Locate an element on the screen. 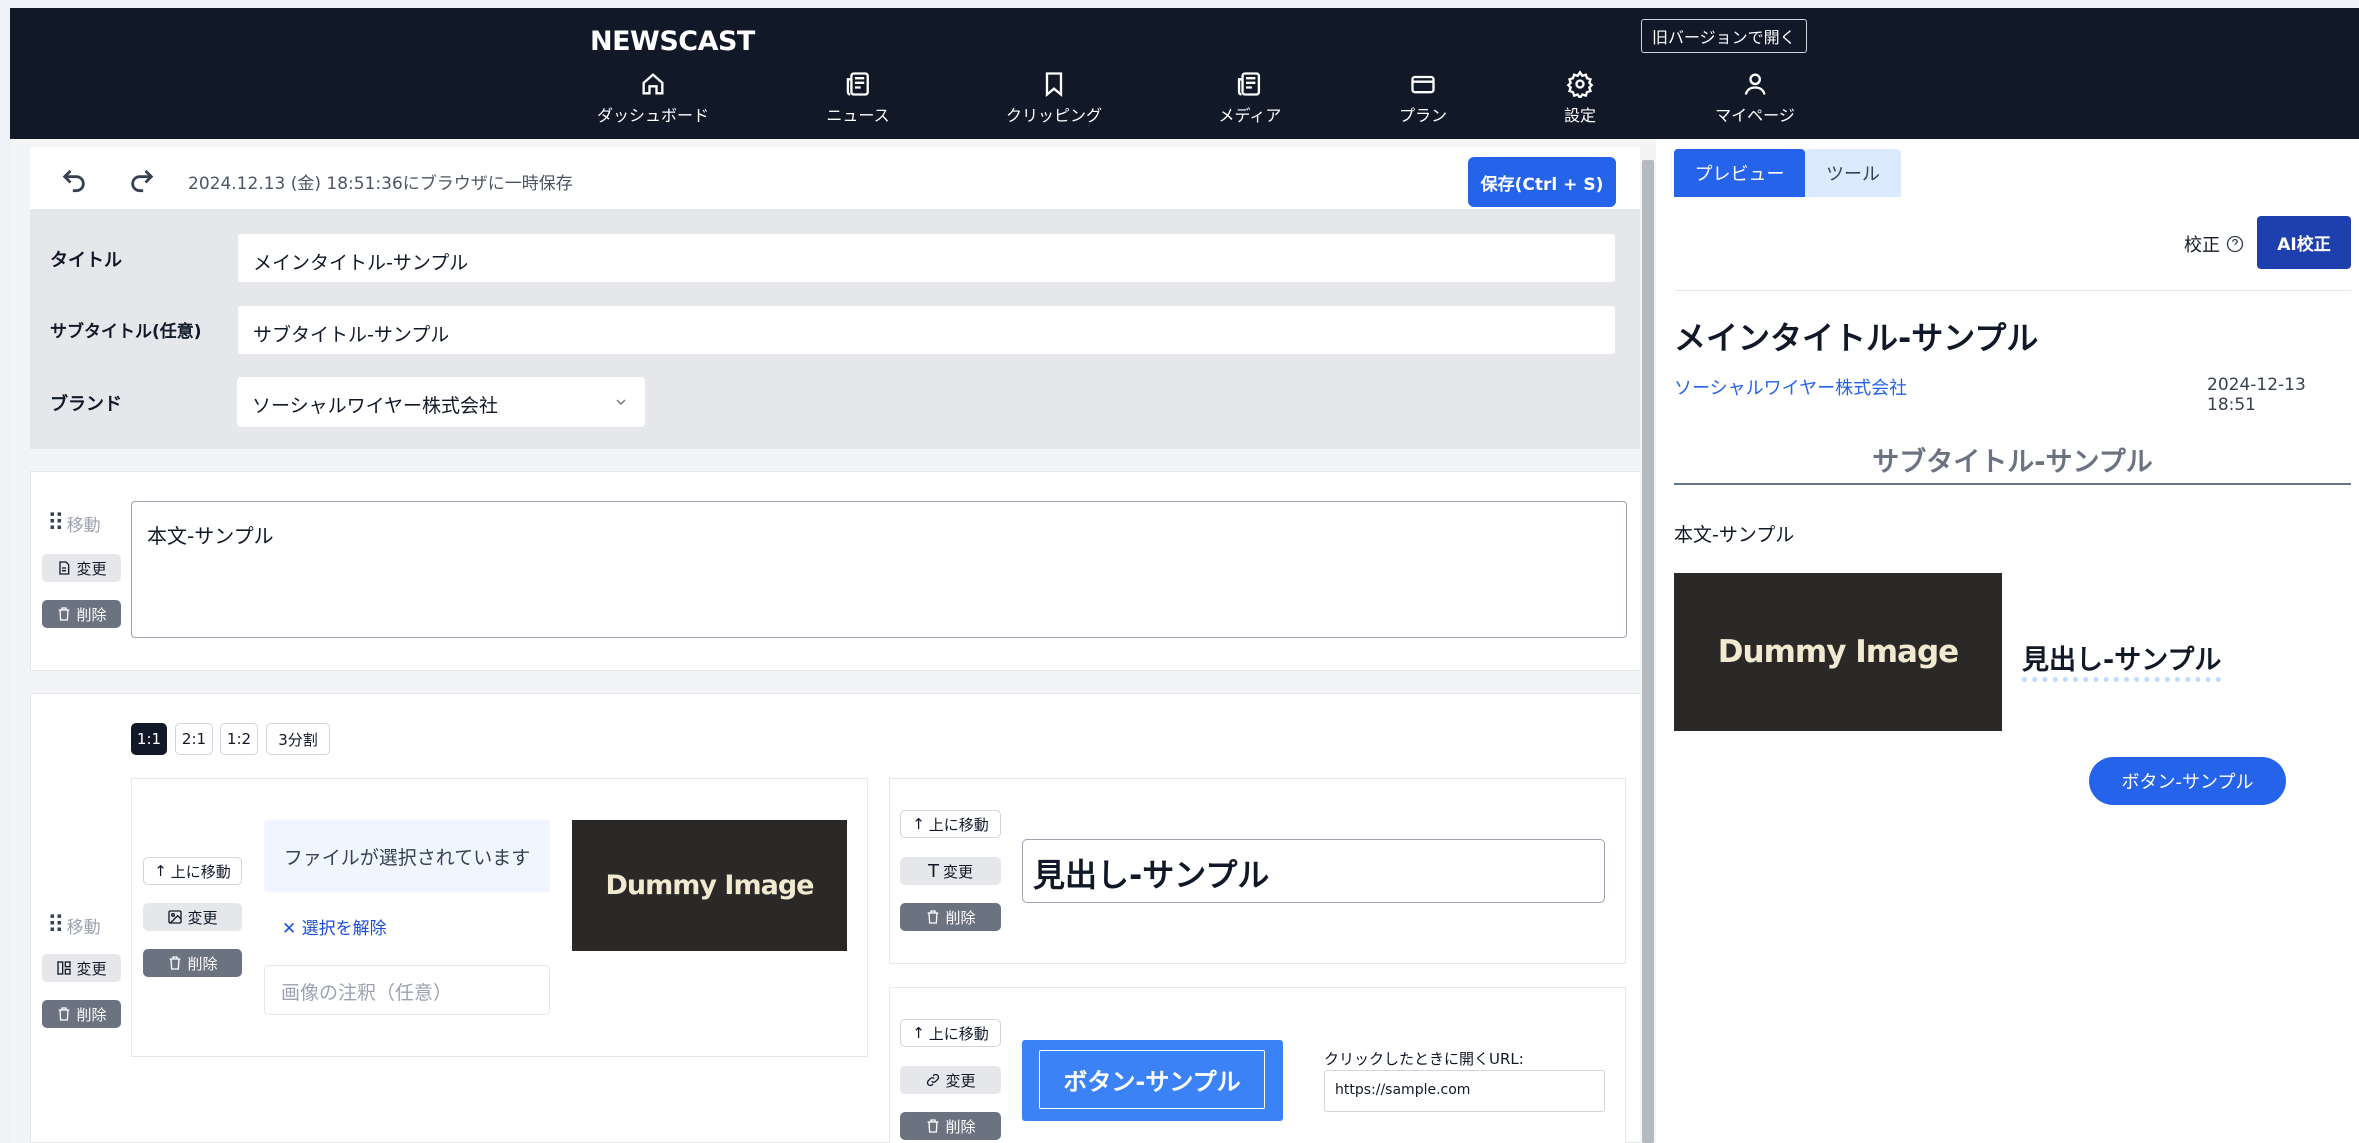 This screenshot has height=1143, width=2359. document-icon is located at coordinates (64, 568).